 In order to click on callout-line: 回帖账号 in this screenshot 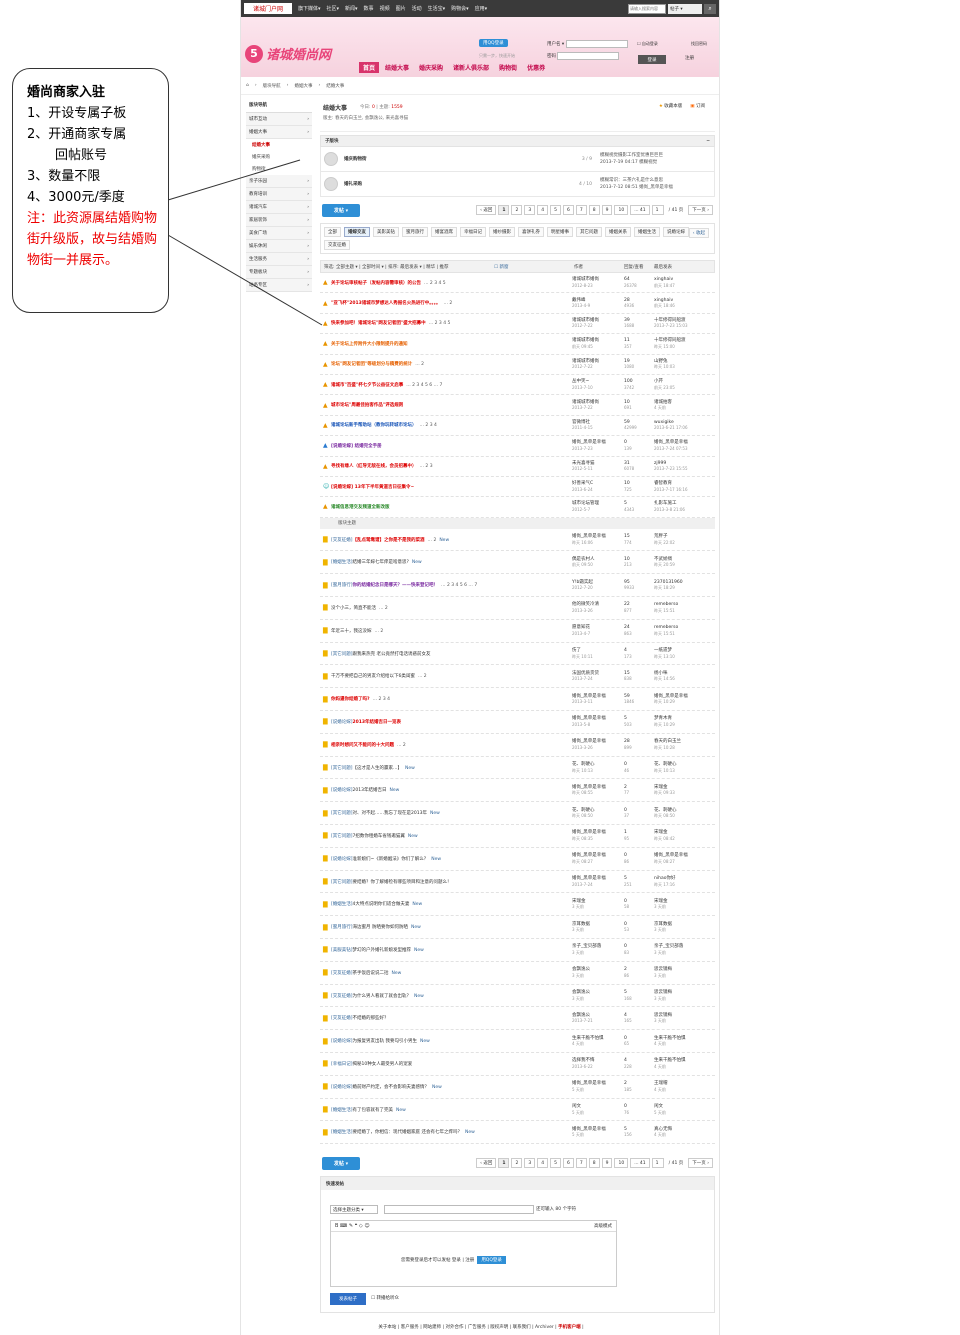, I will do `click(81, 155)`.